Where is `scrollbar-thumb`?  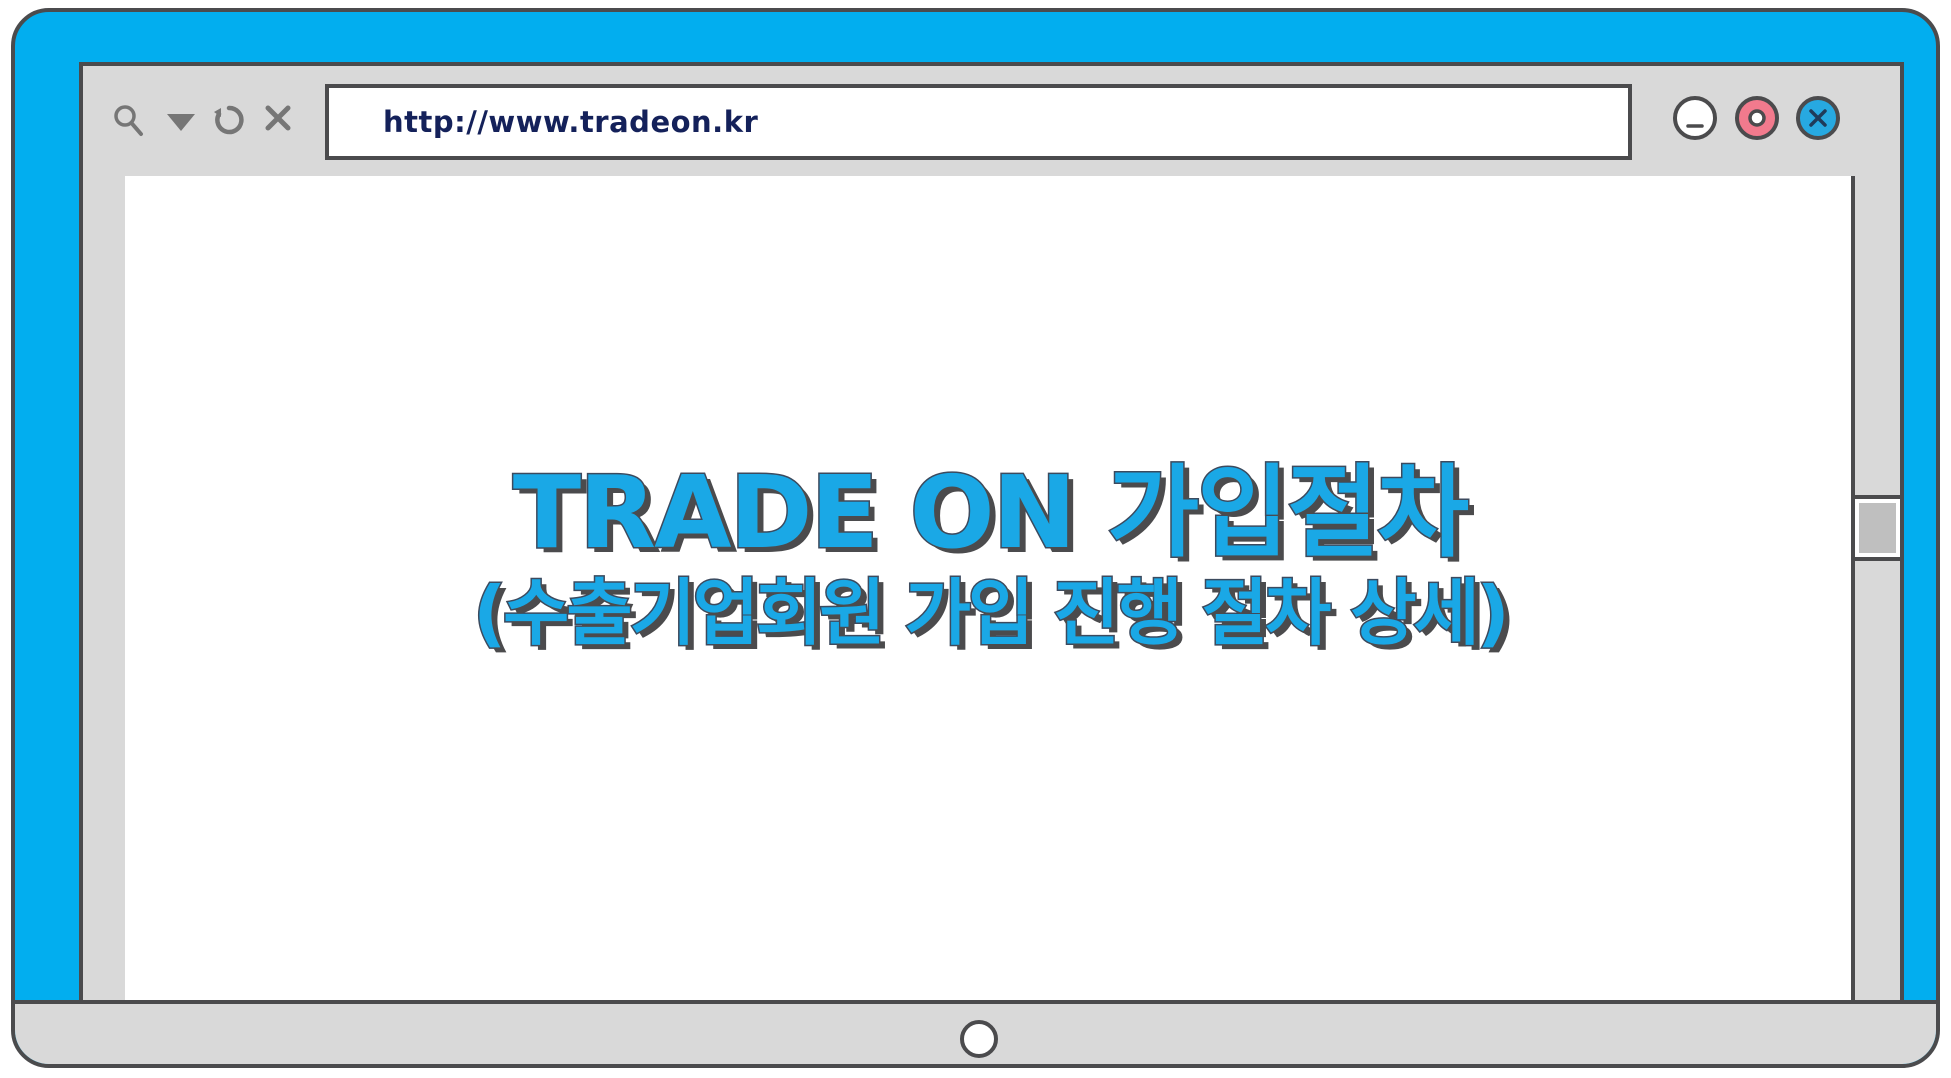 scrollbar-thumb is located at coordinates (1877, 528).